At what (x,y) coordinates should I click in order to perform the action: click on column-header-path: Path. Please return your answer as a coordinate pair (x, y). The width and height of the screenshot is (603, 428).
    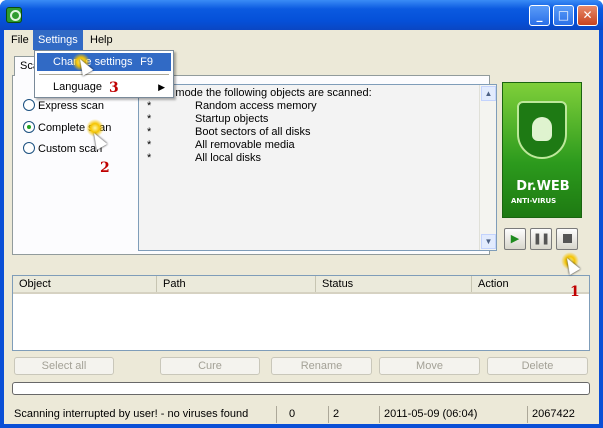
    Looking at the image, I should click on (236, 284).